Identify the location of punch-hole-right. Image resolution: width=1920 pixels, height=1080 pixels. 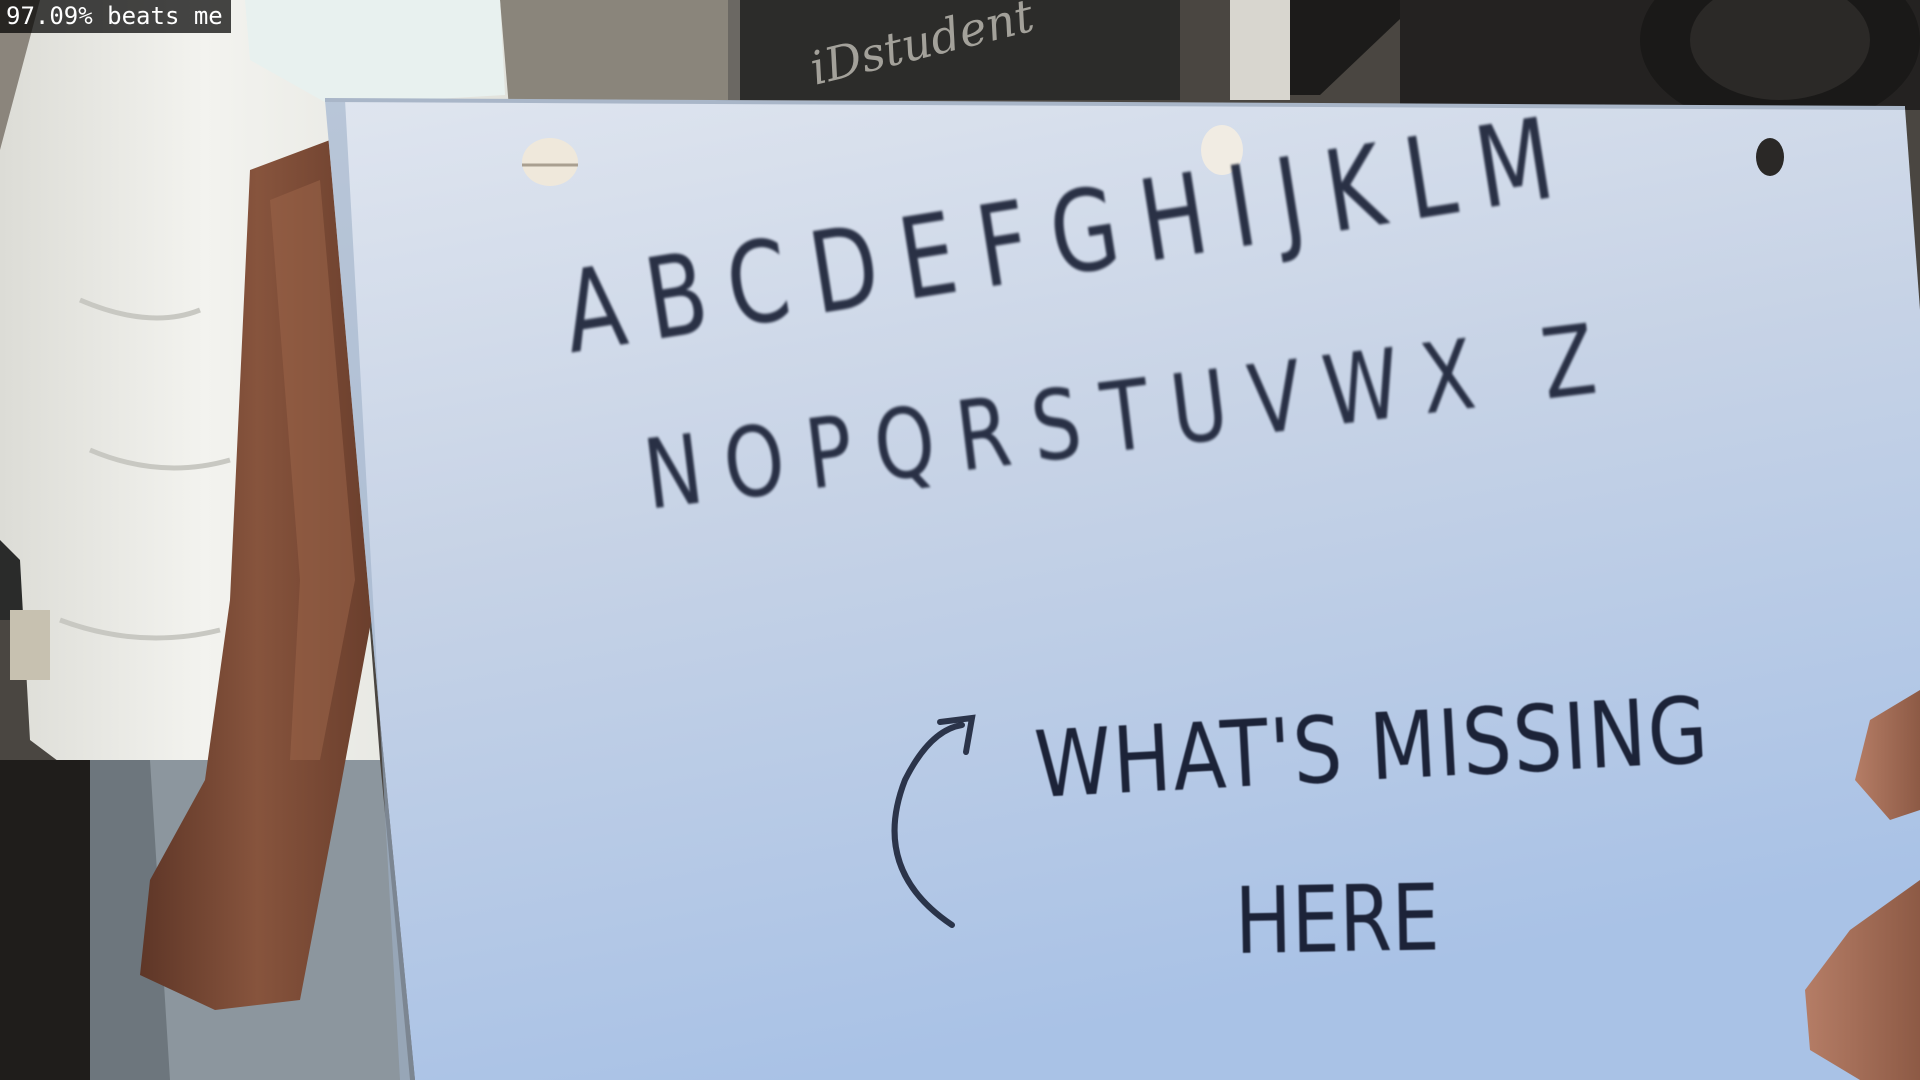
(1770, 157).